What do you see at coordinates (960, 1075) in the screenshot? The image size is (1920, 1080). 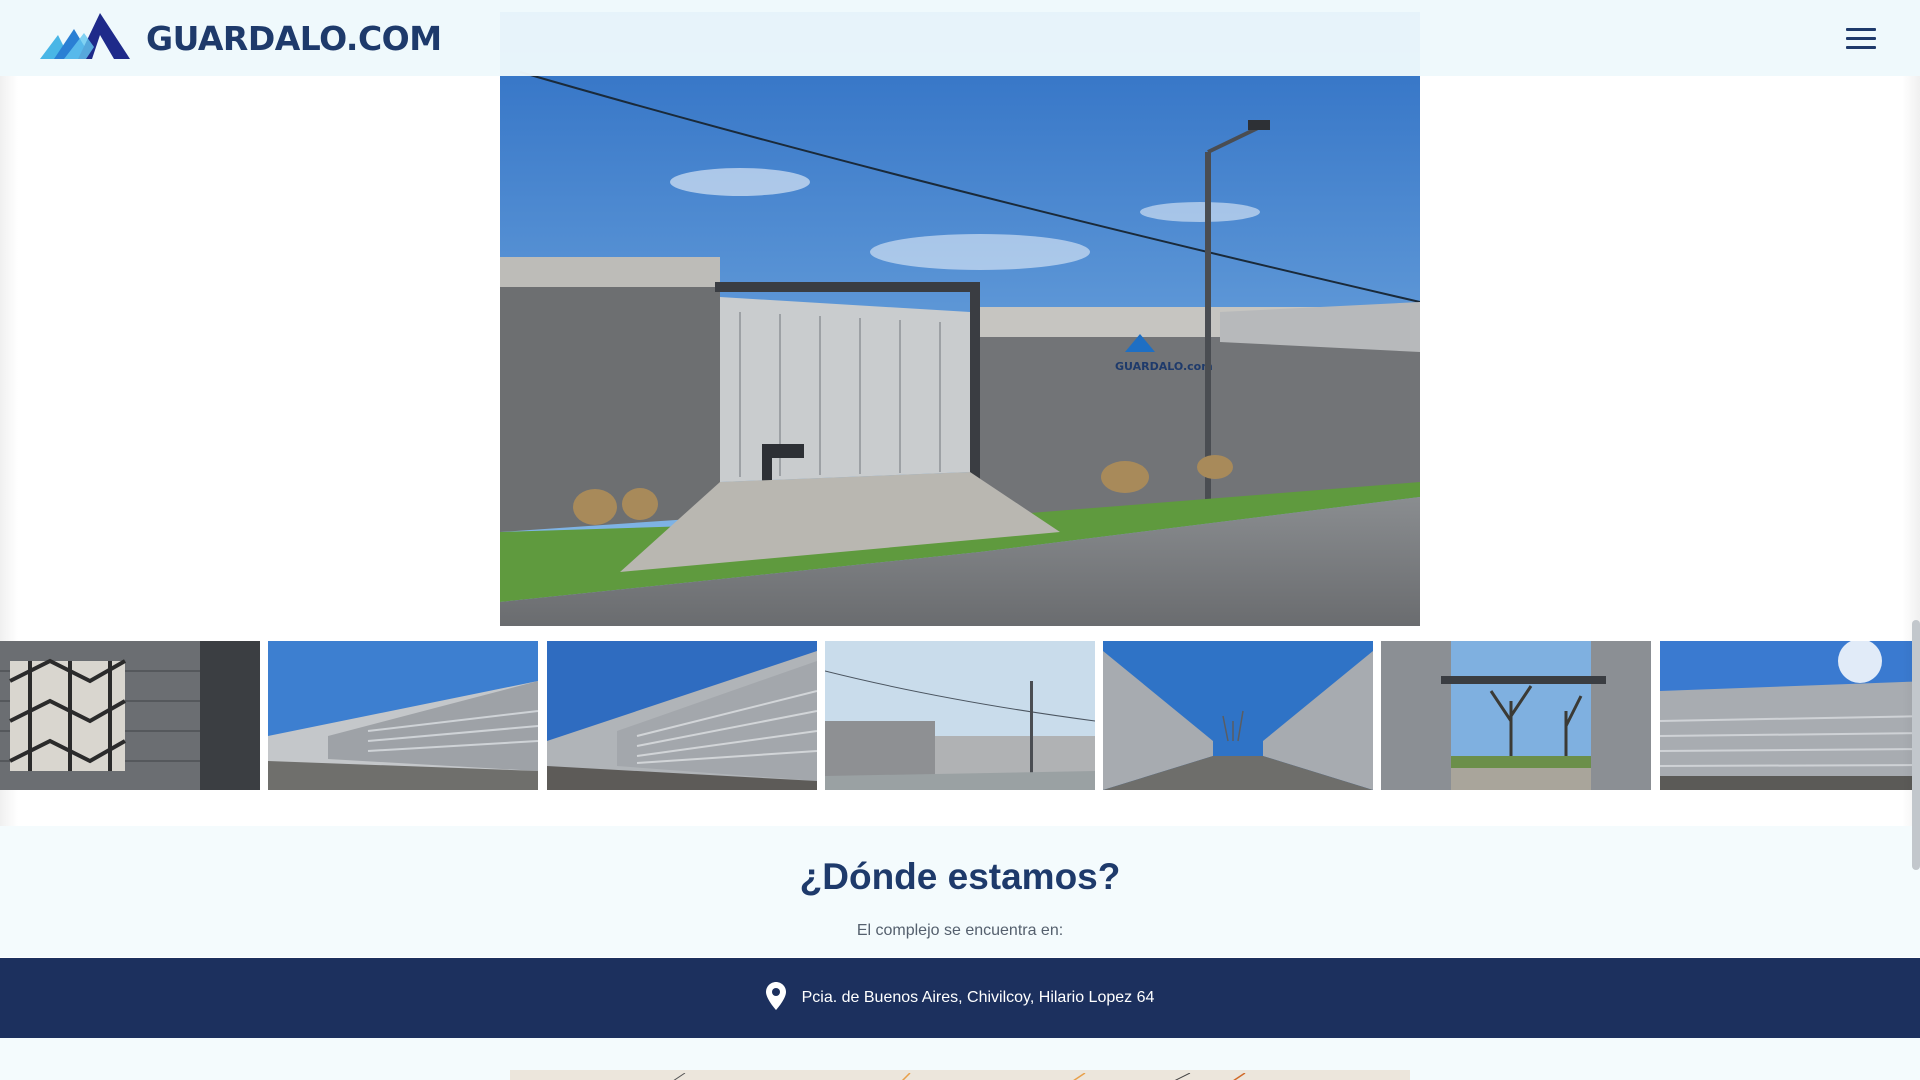 I see `embedded-map` at bounding box center [960, 1075].